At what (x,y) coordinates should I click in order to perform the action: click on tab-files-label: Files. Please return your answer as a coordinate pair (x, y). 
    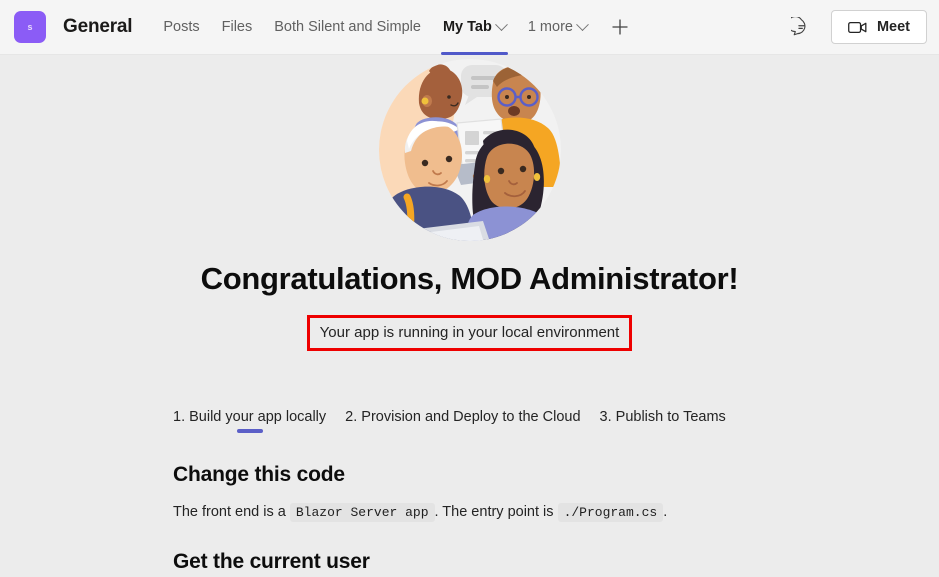
    Looking at the image, I should click on (237, 27).